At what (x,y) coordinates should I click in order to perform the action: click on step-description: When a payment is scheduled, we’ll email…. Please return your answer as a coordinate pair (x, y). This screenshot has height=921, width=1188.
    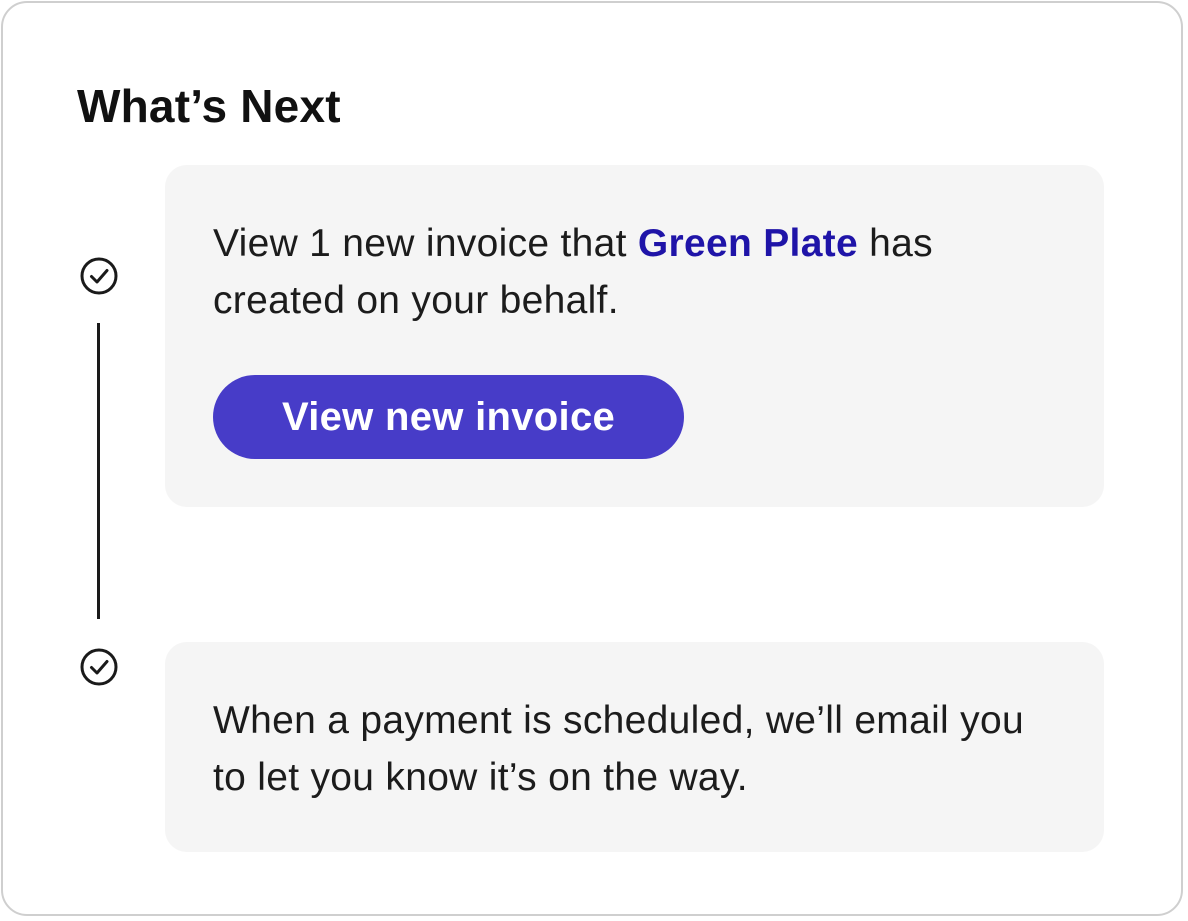
    Looking at the image, I should click on (618, 749).